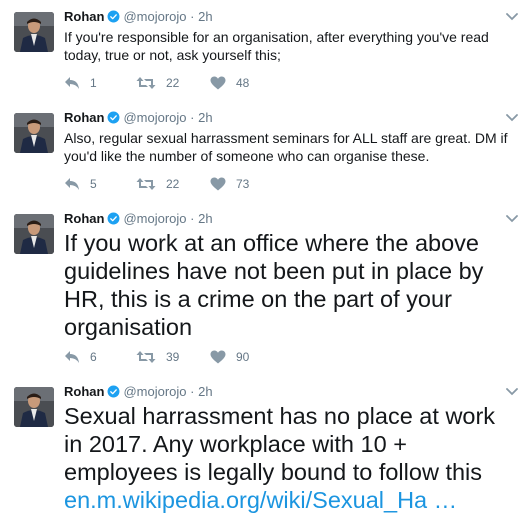 The width and height of the screenshot is (530, 518). Describe the element at coordinates (80, 83) in the screenshot. I see `reply-button: 1` at that location.